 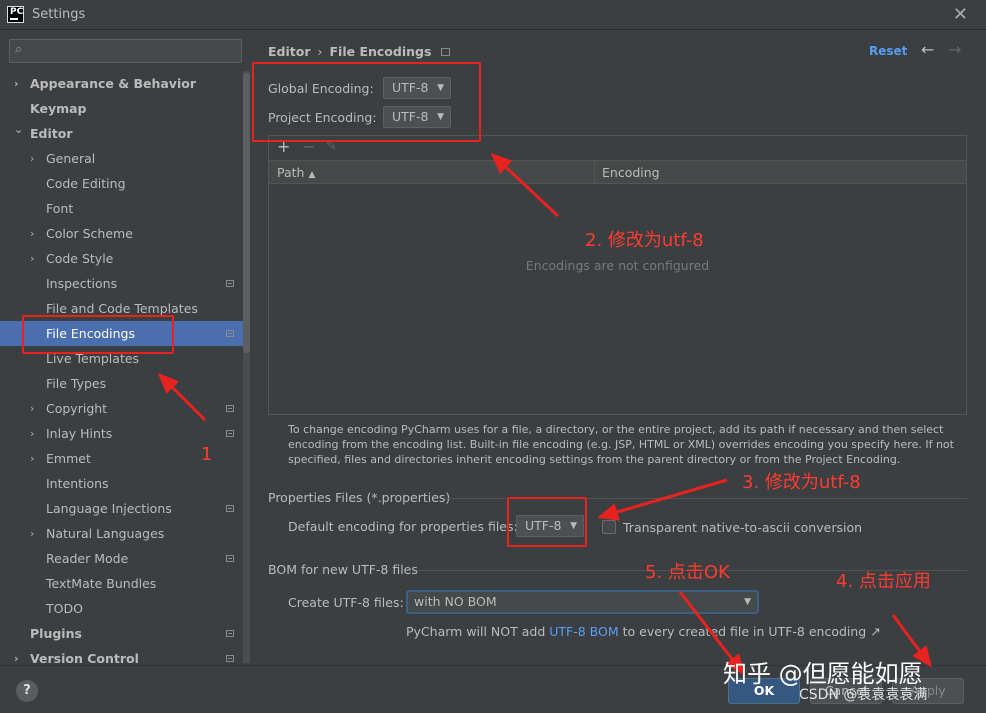 What do you see at coordinates (644, 240) in the screenshot?
I see `annotation-step2: 2. 修改为utf-8` at bounding box center [644, 240].